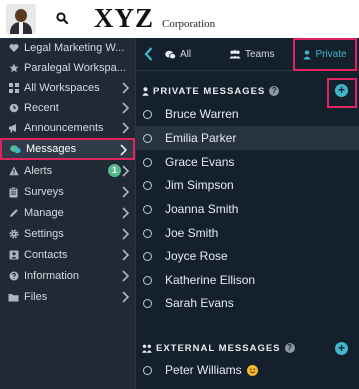 Image resolution: width=359 pixels, height=389 pixels. I want to click on private-messages-heading: PRIVATE MESSAGES ?, so click(211, 91).